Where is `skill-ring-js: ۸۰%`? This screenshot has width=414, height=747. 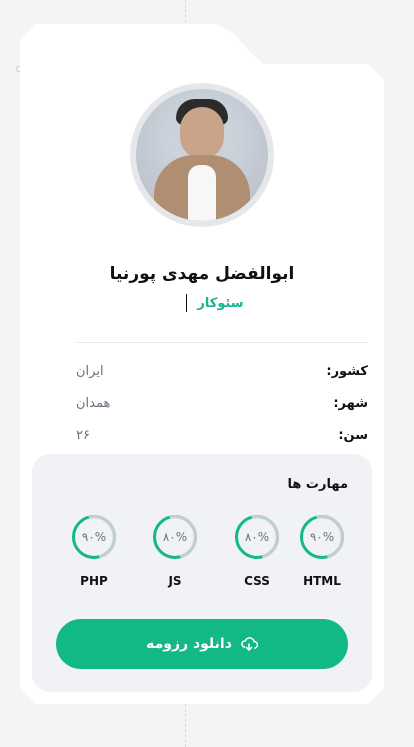
skill-ring-js: ۸۰% is located at coordinates (175, 537).